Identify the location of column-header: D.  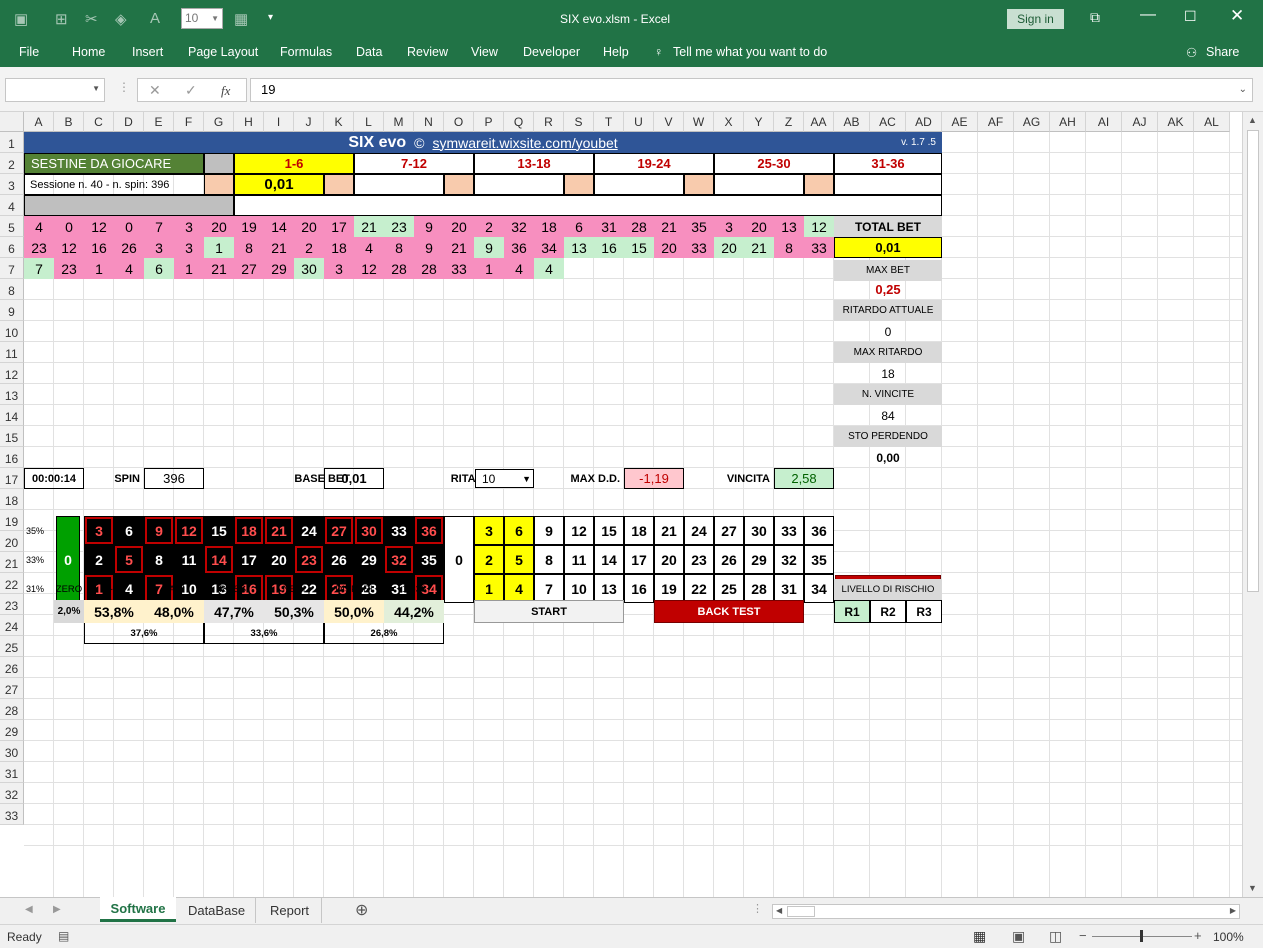
(129, 122).